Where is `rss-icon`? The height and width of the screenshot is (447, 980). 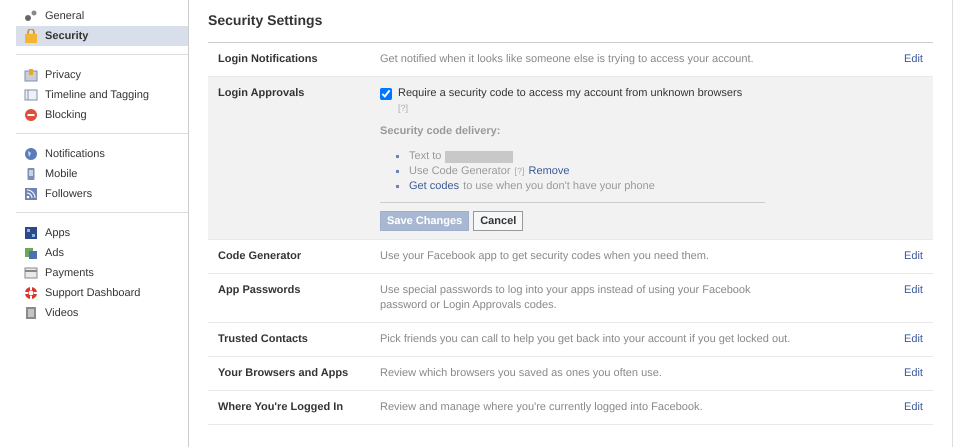 rss-icon is located at coordinates (31, 194).